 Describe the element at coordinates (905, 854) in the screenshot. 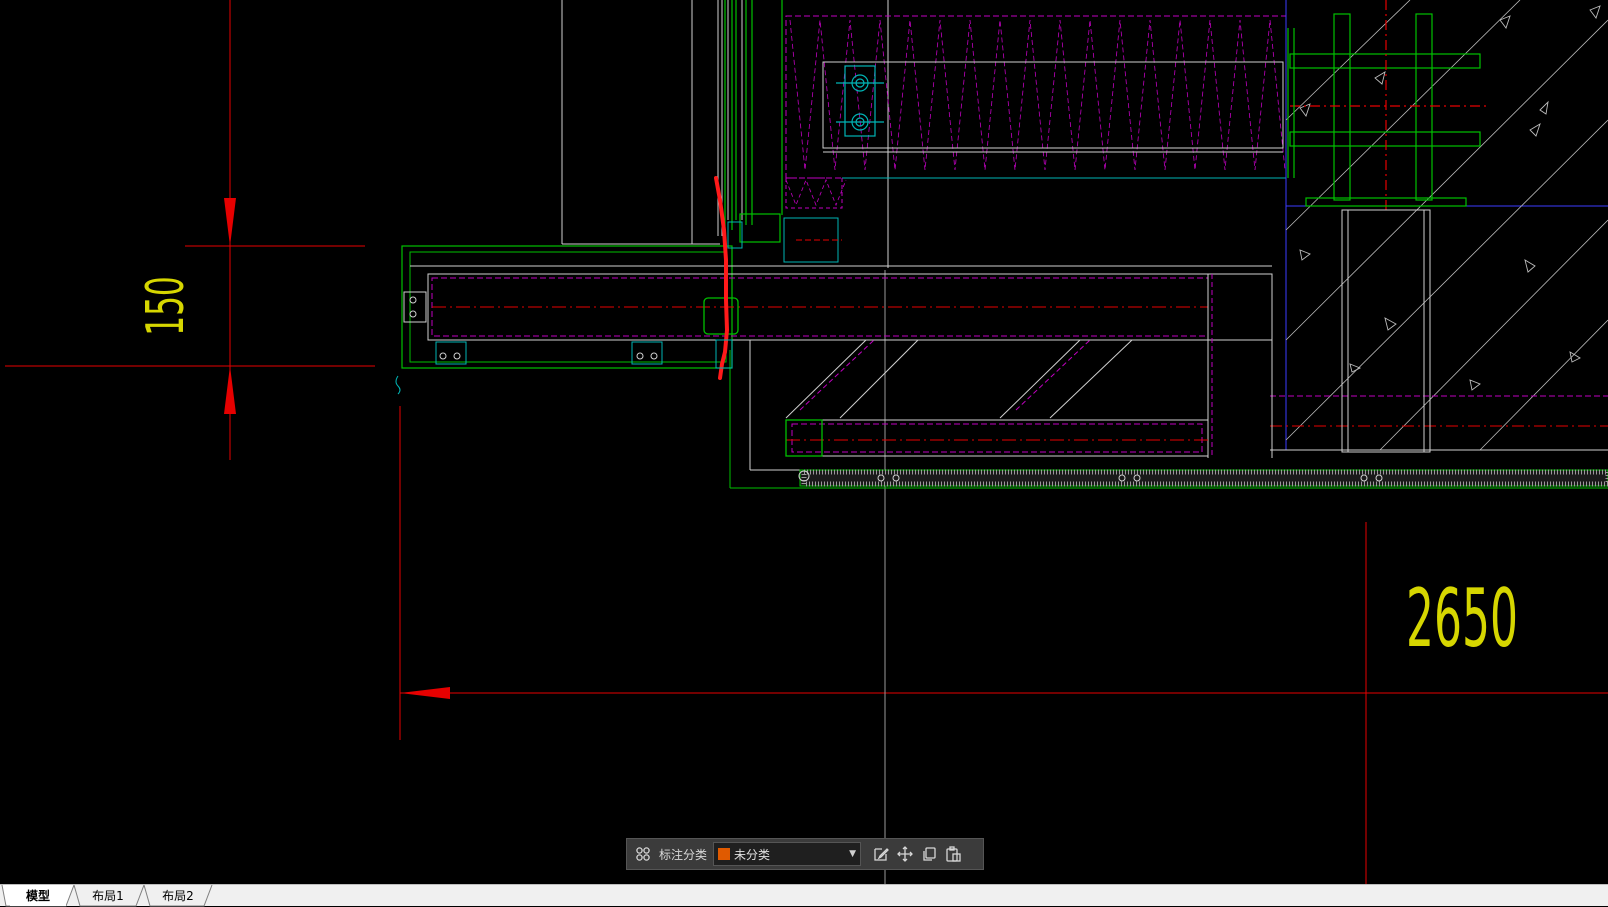

I see `move-icon` at that location.